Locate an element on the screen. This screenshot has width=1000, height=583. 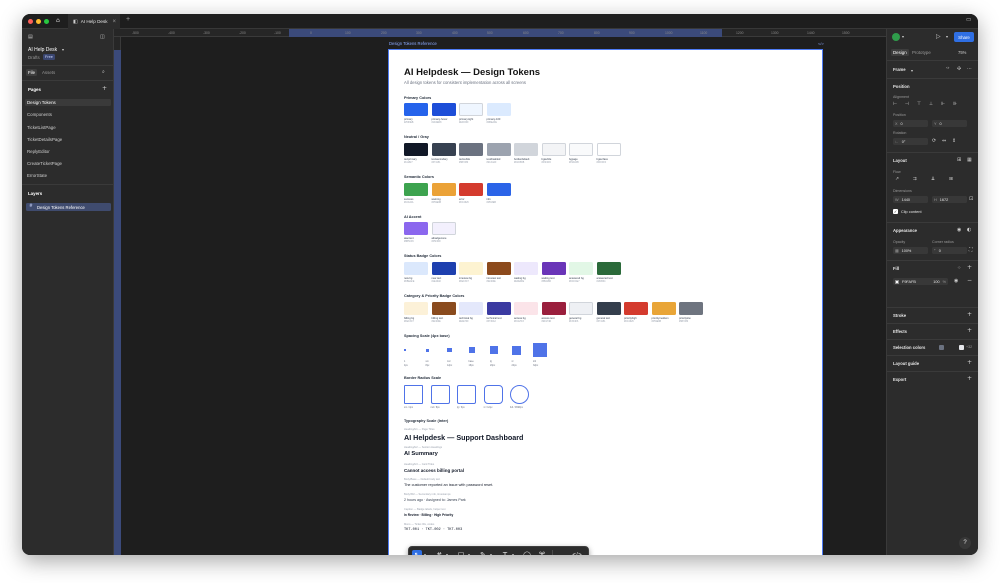
x-input: X0 is located at coordinates (910, 123).